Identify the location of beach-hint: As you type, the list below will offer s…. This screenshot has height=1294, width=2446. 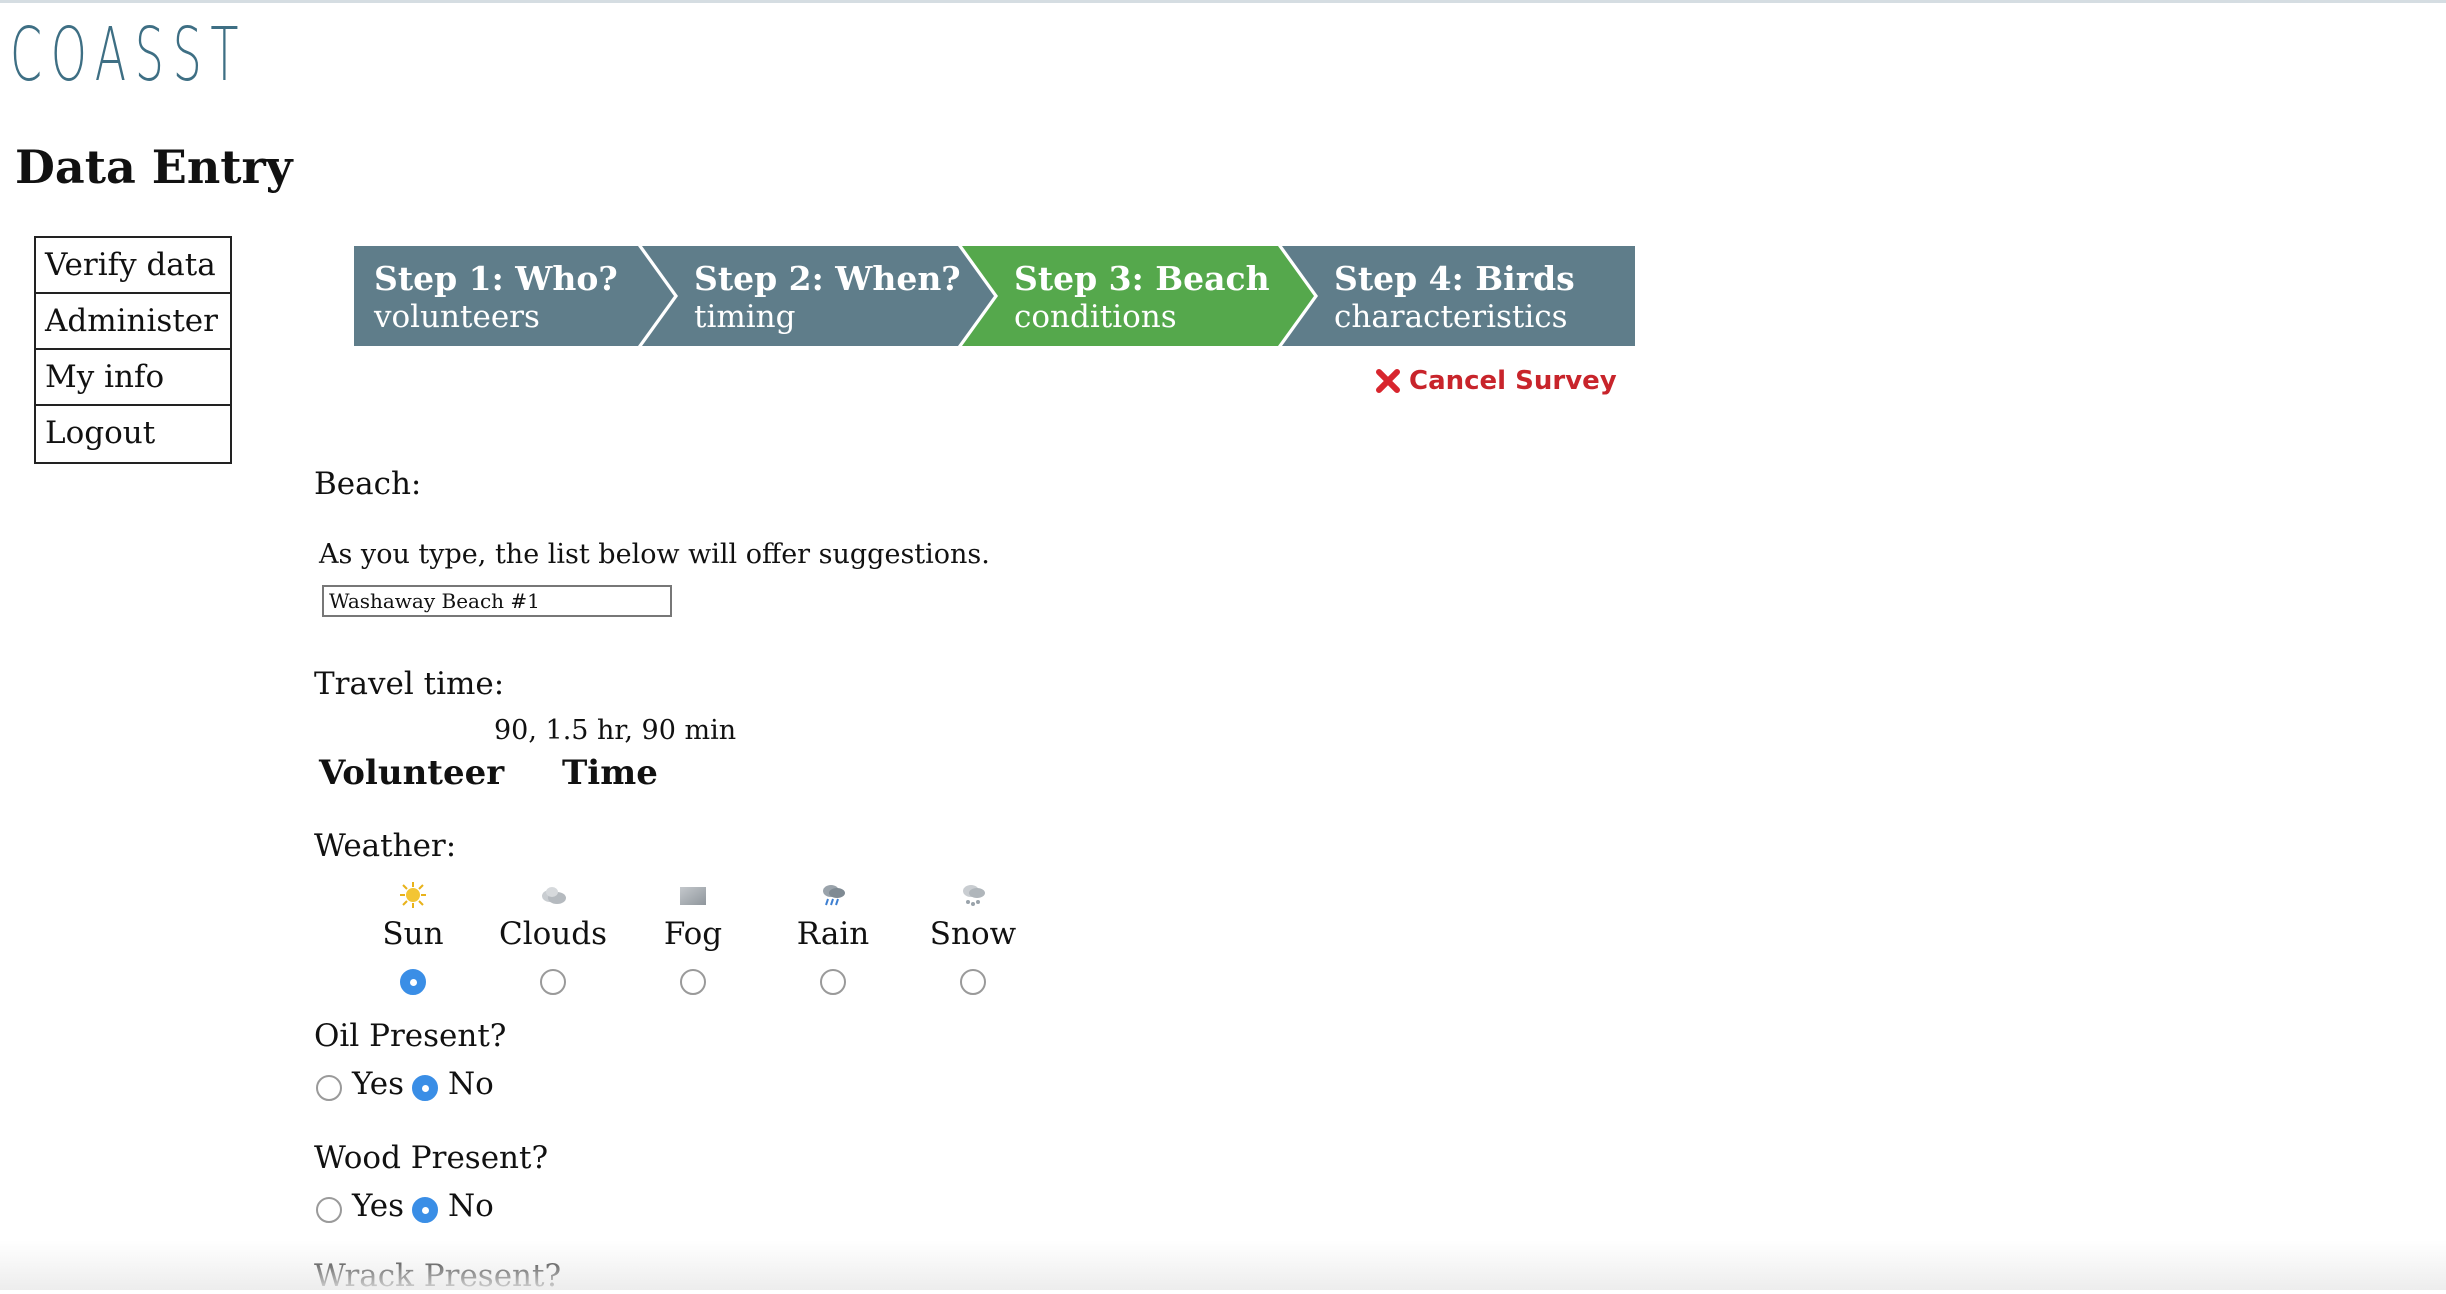
(654, 554).